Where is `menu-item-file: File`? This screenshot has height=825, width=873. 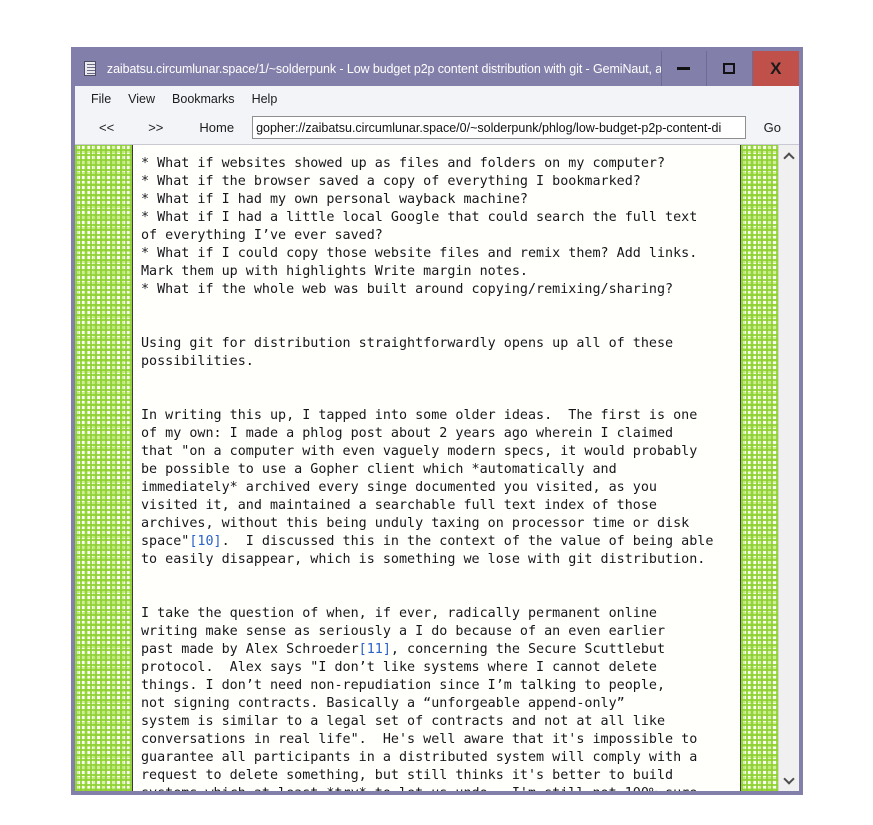
menu-item-file: File is located at coordinates (101, 99).